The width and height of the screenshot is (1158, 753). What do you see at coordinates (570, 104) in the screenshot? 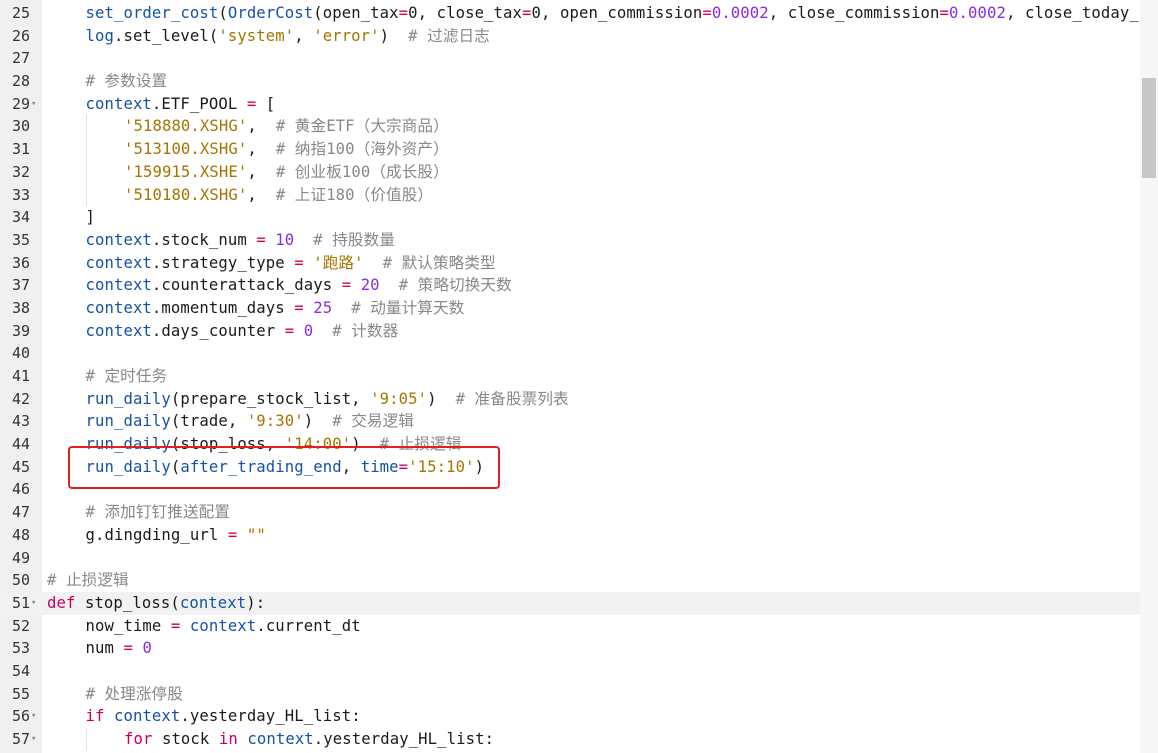
I see `code-line: 29 ▾ context.ETF_POOL = [` at bounding box center [570, 104].